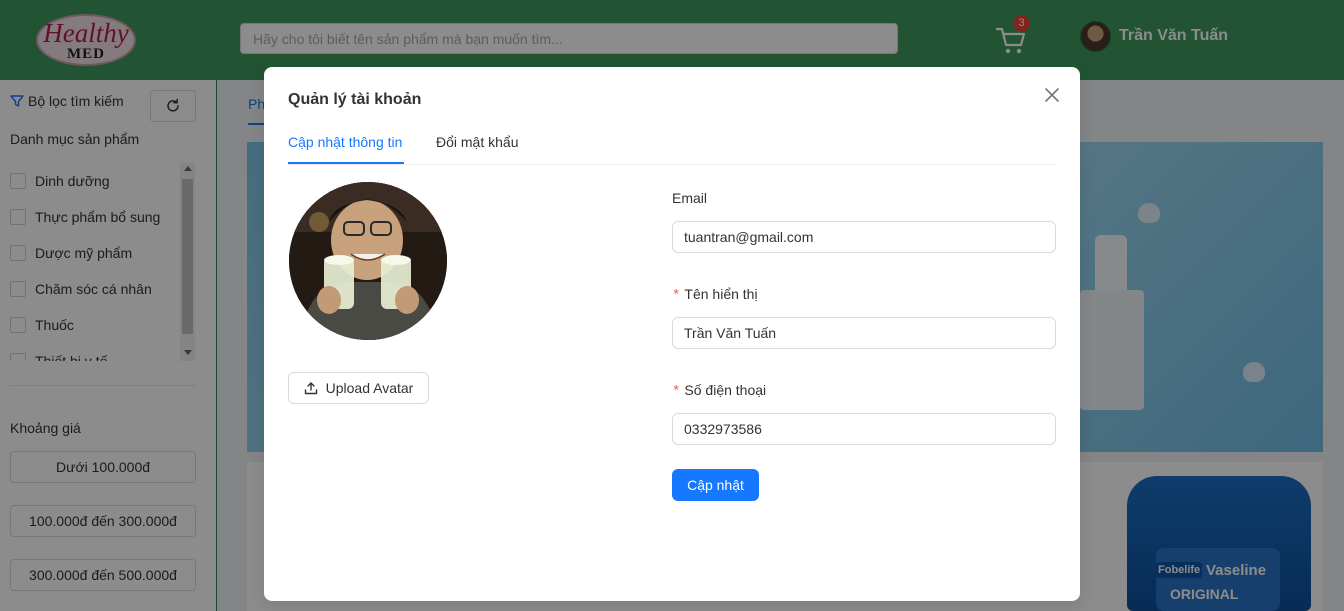 This screenshot has height=611, width=1344. Describe the element at coordinates (672, 144) in the screenshot. I see `modal-tabs: Cập nhật thông tin Đổi mật khẩu` at that location.